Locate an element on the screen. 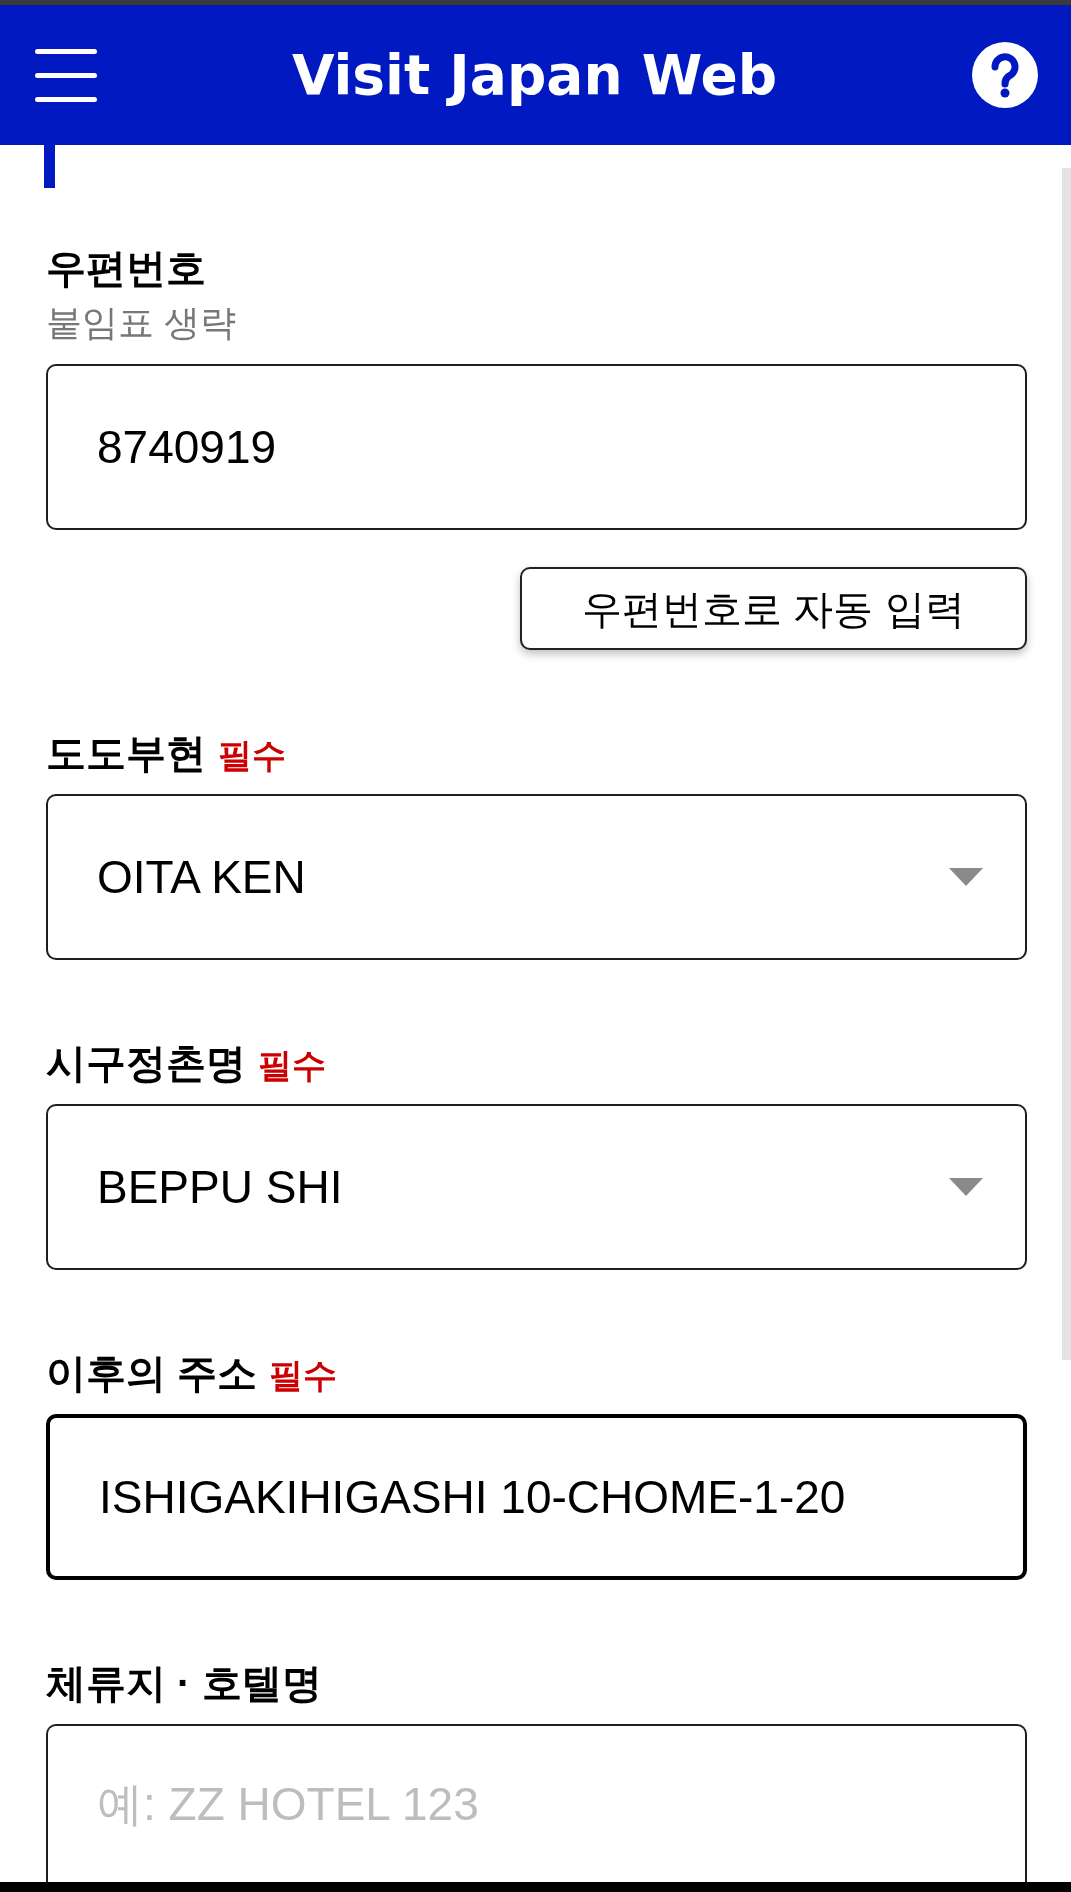 Image resolution: width=1071 pixels, height=1892 pixels. autofill-button: 우편번호로 자동 입력 is located at coordinates (773, 608).